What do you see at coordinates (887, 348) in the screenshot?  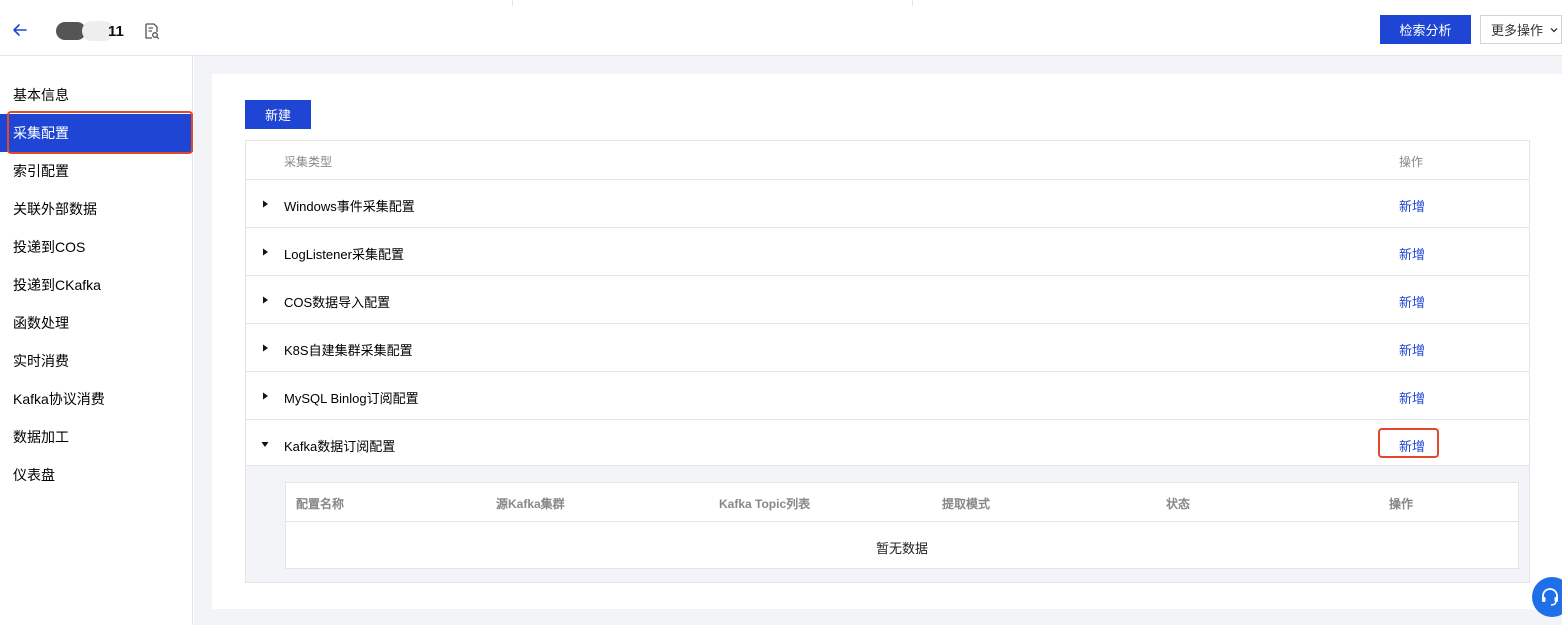 I see `table-row: K8S自建集群采集配置 新增` at bounding box center [887, 348].